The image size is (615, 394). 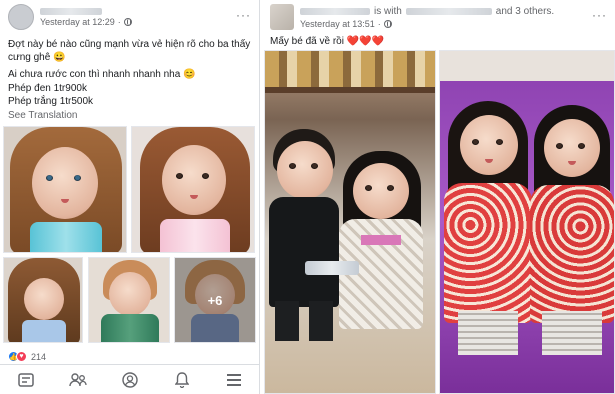 What do you see at coordinates (102, 74) in the screenshot?
I see `post-text-line-2: Ai chưa rước con thì nhanh nhanh nha 😊` at bounding box center [102, 74].